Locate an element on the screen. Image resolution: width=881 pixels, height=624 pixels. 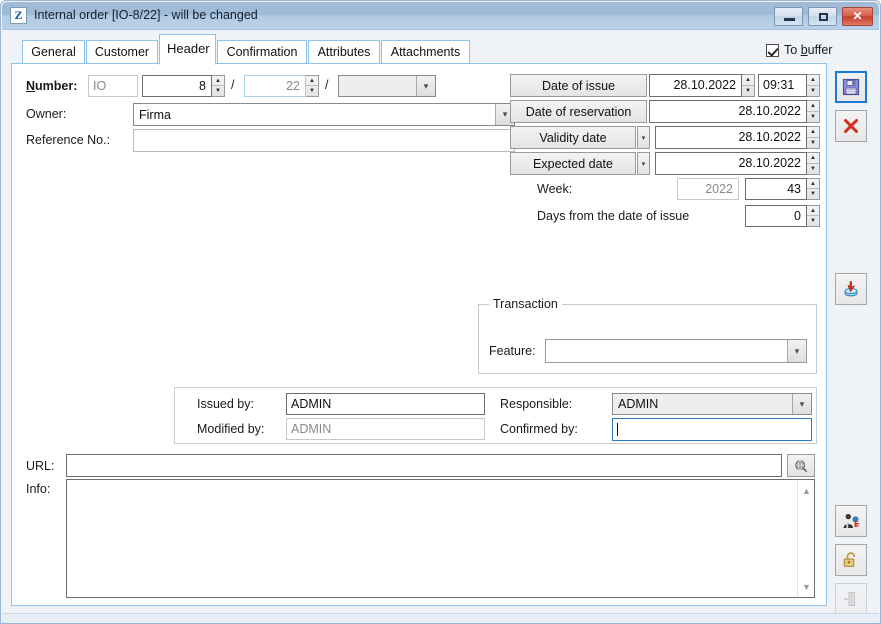
validity-date-spinner: ▲ ▼ is located at coordinates (813, 137).